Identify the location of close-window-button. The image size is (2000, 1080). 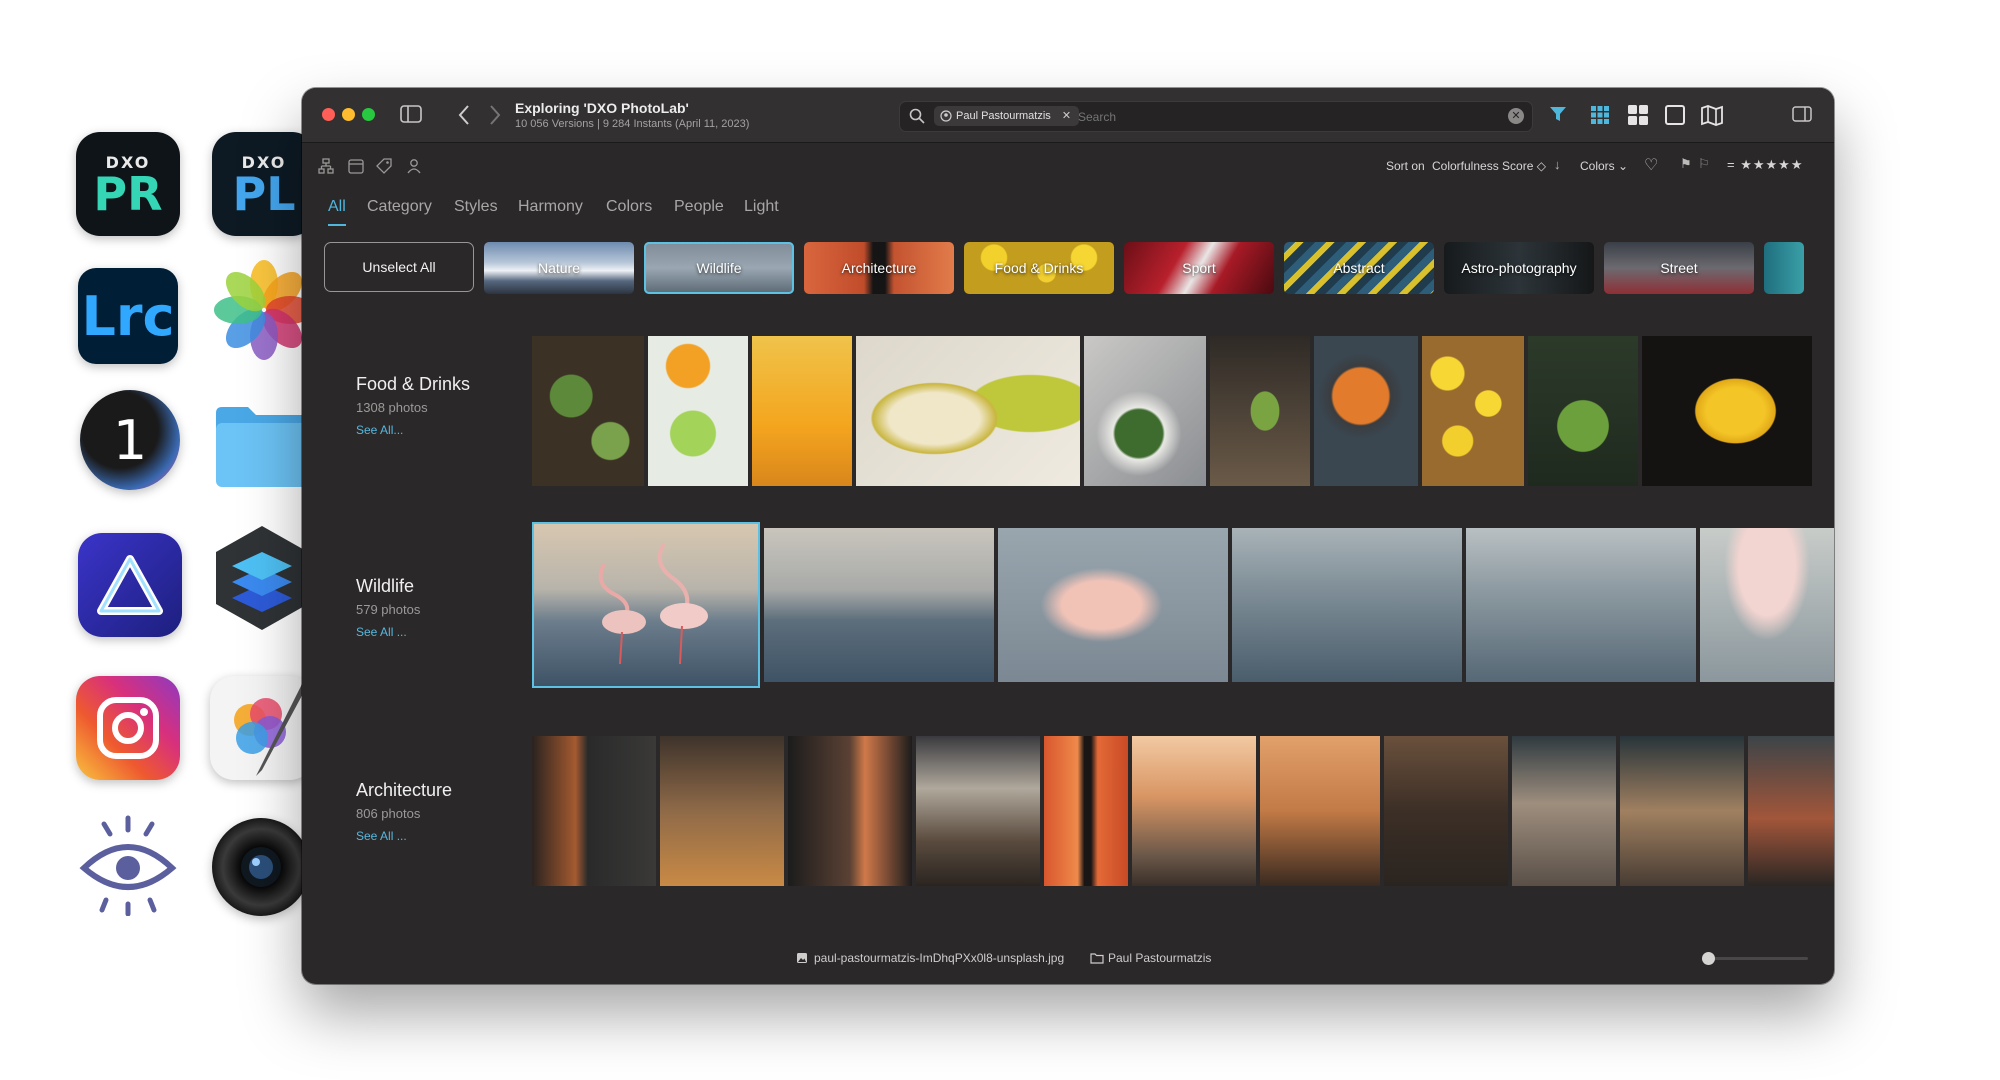
(328, 114).